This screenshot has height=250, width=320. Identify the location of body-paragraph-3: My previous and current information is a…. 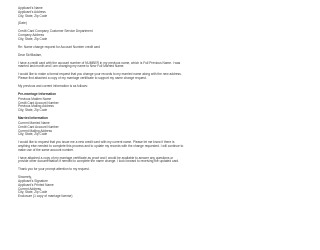
(53, 86).